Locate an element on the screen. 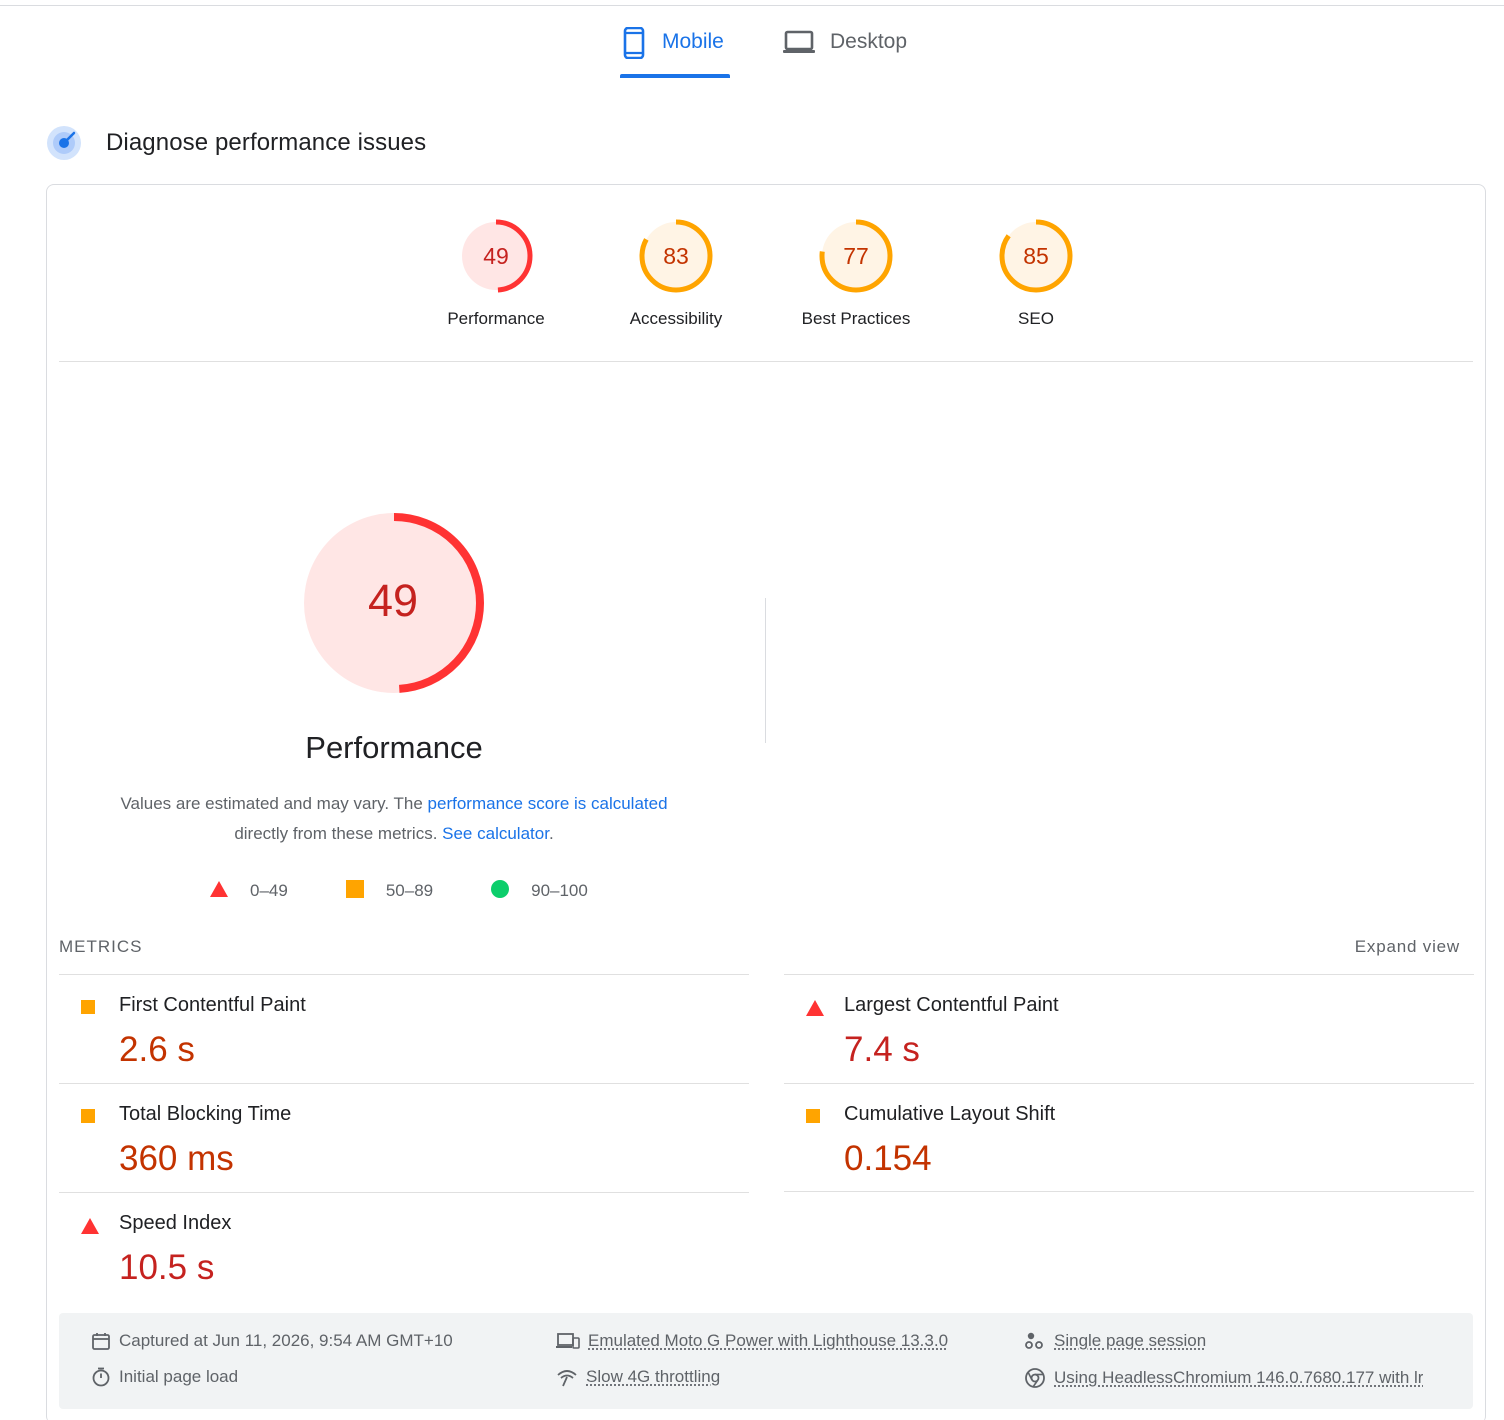  gauge-accessibility: 83 Accessibility is located at coordinates (676, 273).